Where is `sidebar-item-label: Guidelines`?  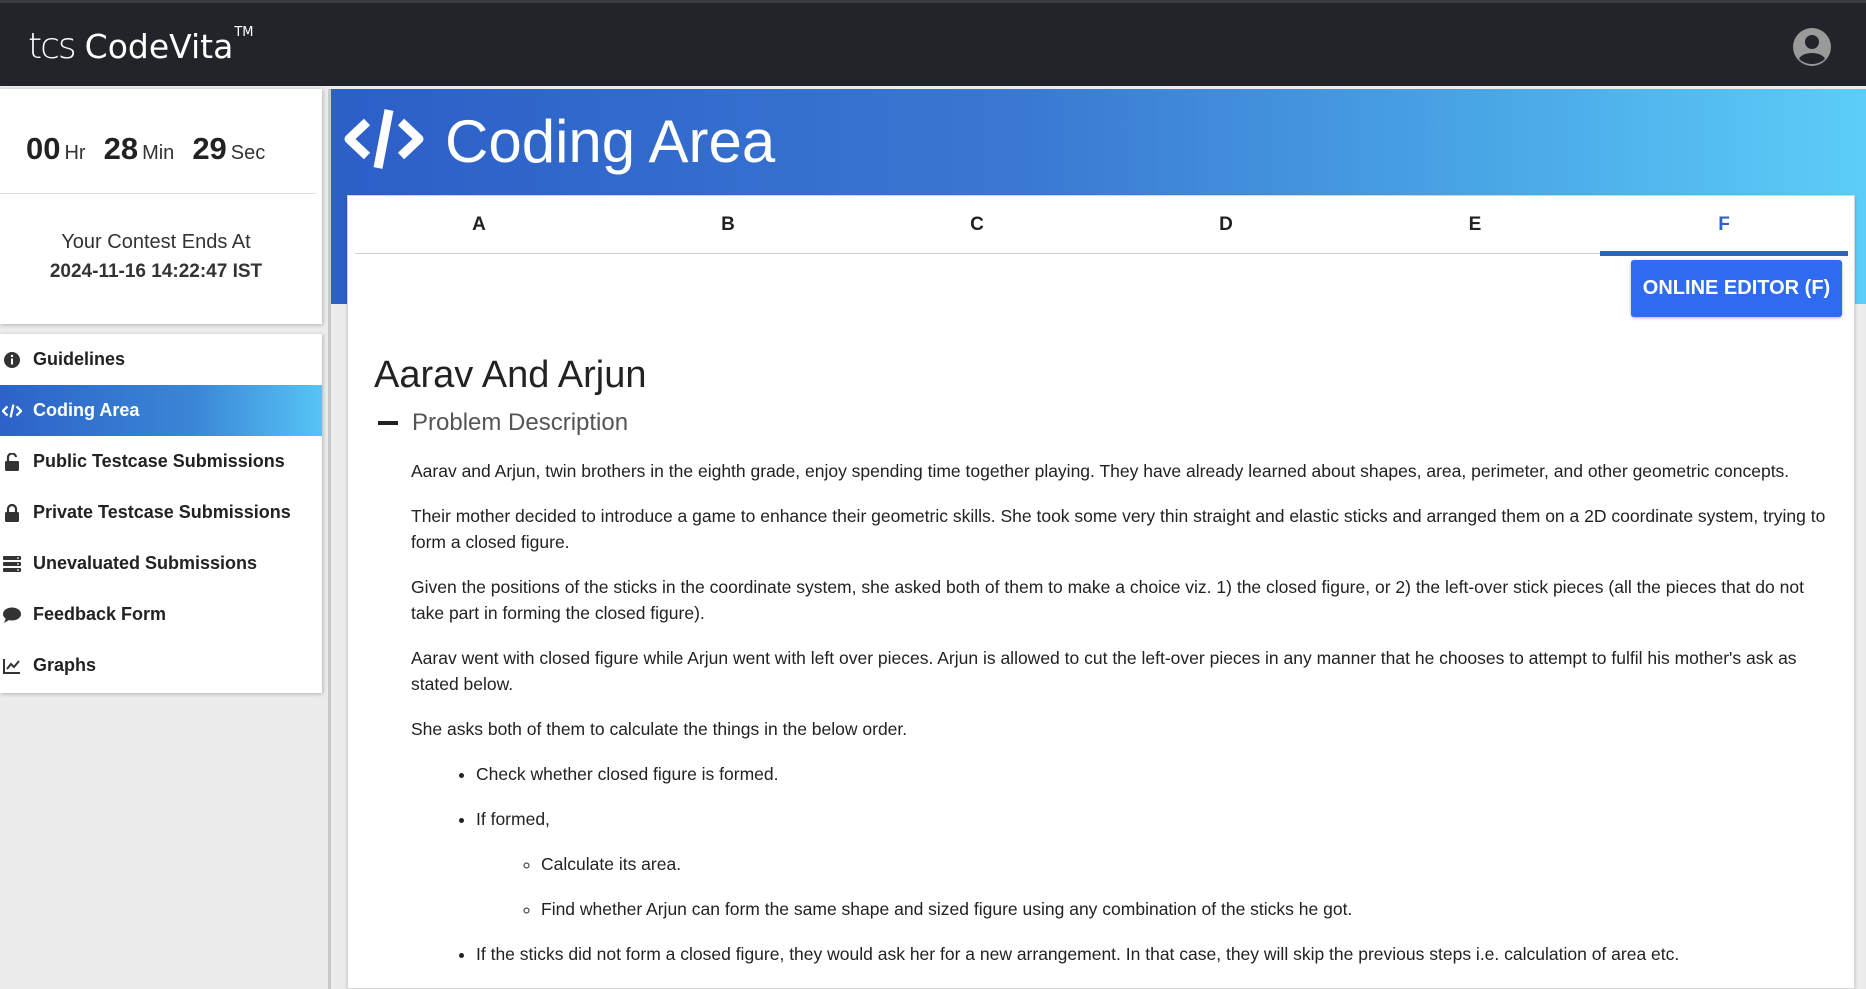 sidebar-item-label: Guidelines is located at coordinates (79, 359).